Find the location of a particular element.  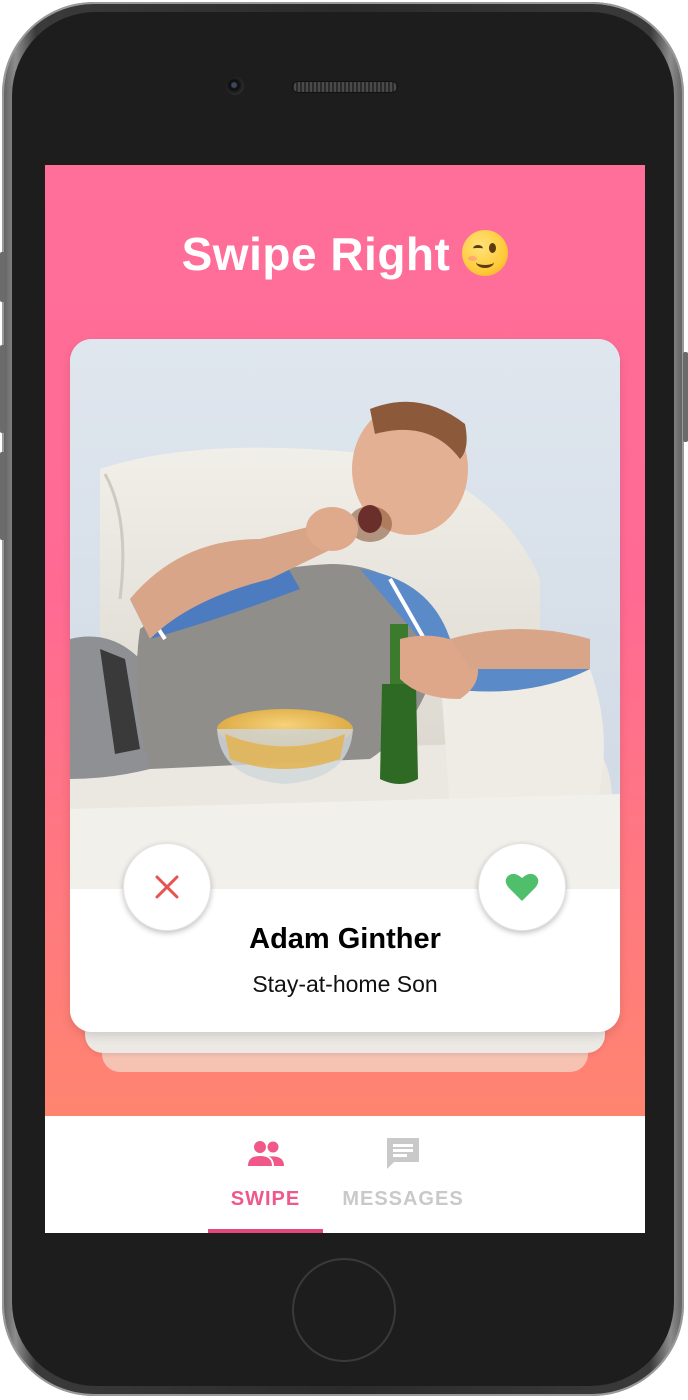

bottom-tab-bar: SWIPE MESSAGES is located at coordinates (345, 1174).